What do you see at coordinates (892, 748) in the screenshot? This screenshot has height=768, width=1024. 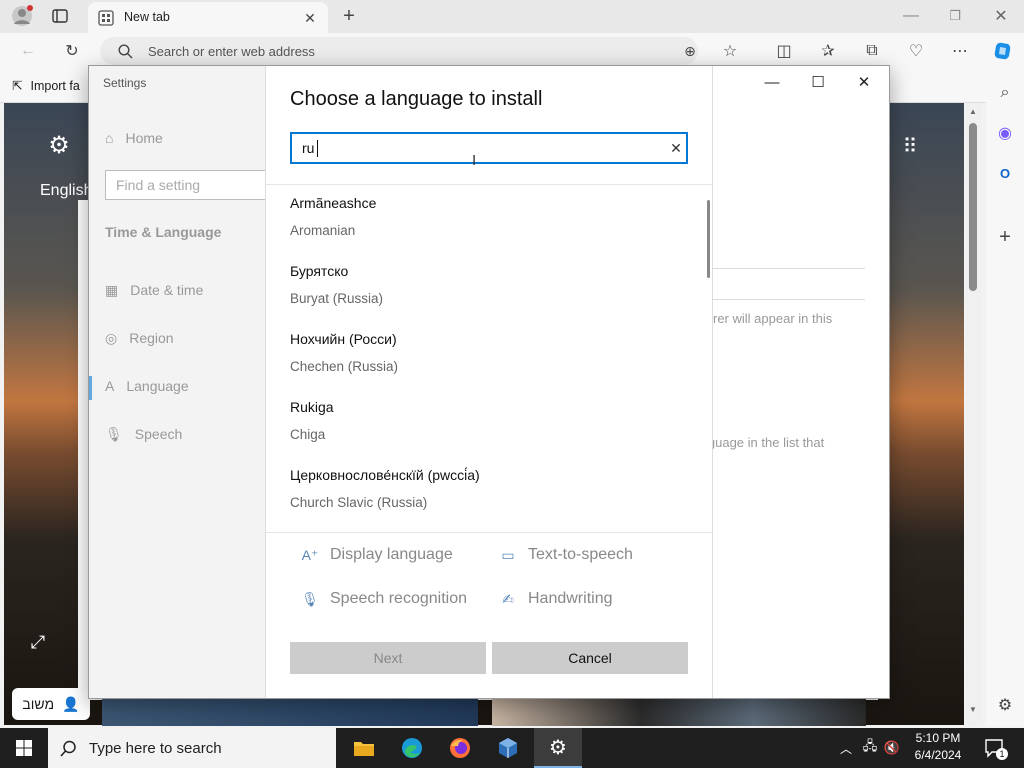 I see `volume-button: 🔇` at bounding box center [892, 748].